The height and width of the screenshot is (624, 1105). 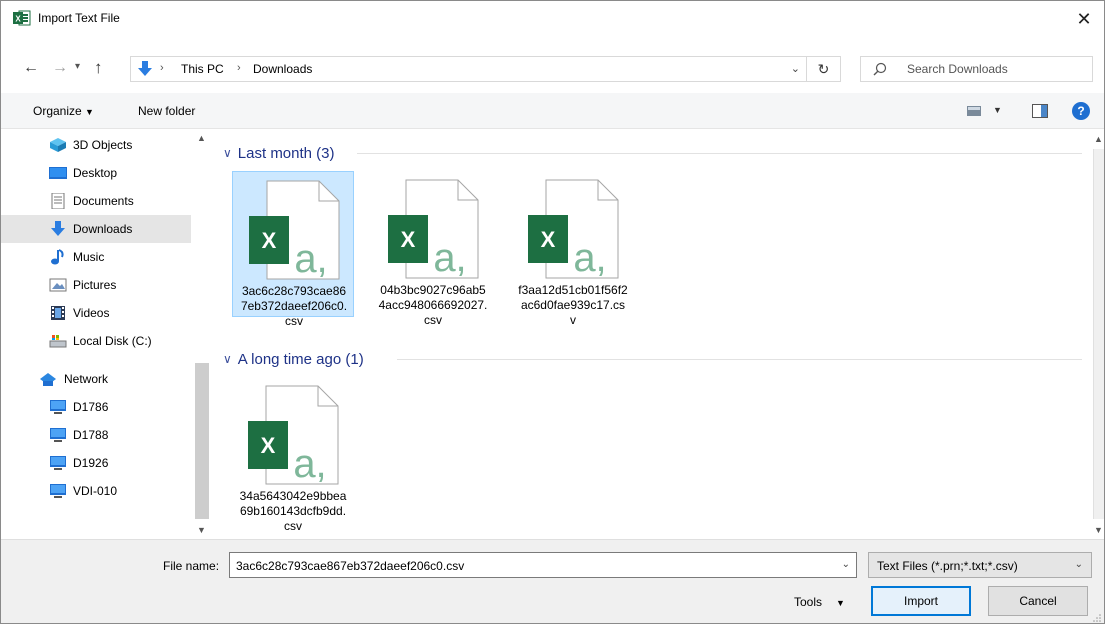 I want to click on file-type-select: Text Files (*.prn;*.txt;*.csv) ⌄, so click(x=980, y=565).